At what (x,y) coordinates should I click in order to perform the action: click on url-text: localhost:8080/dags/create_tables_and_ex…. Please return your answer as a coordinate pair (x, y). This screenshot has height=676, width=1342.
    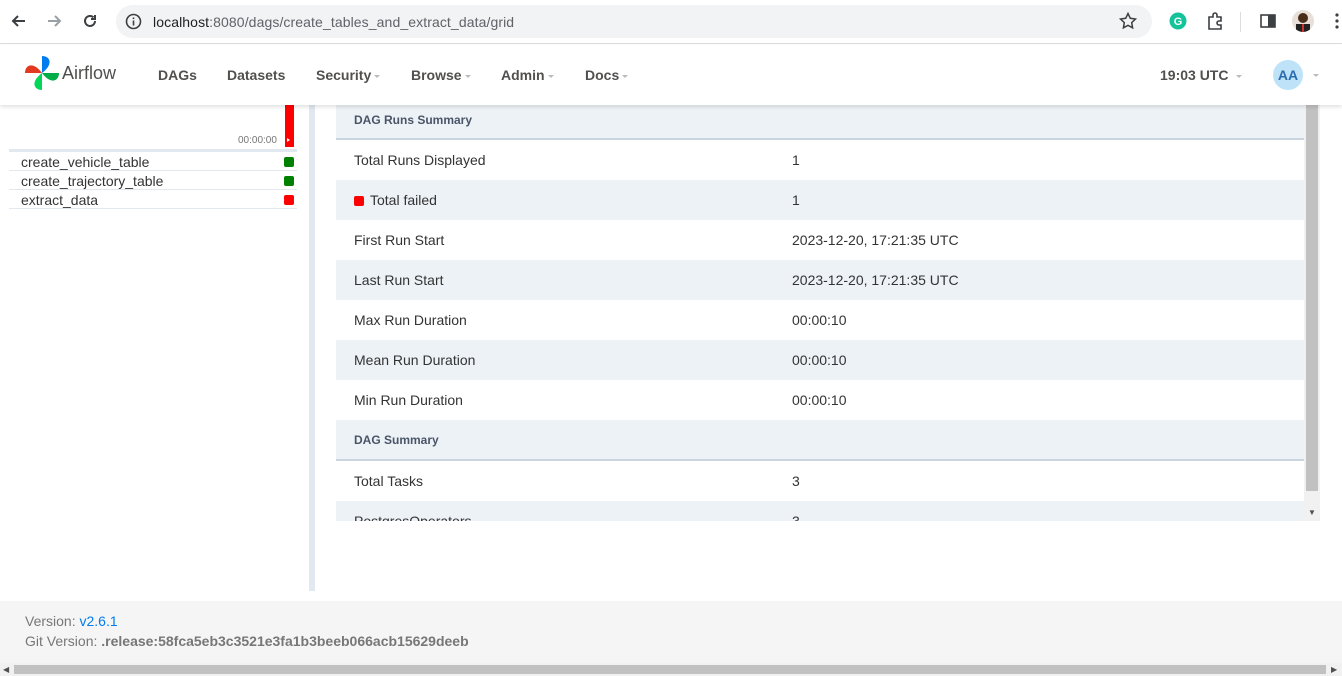
    Looking at the image, I should click on (334, 21).